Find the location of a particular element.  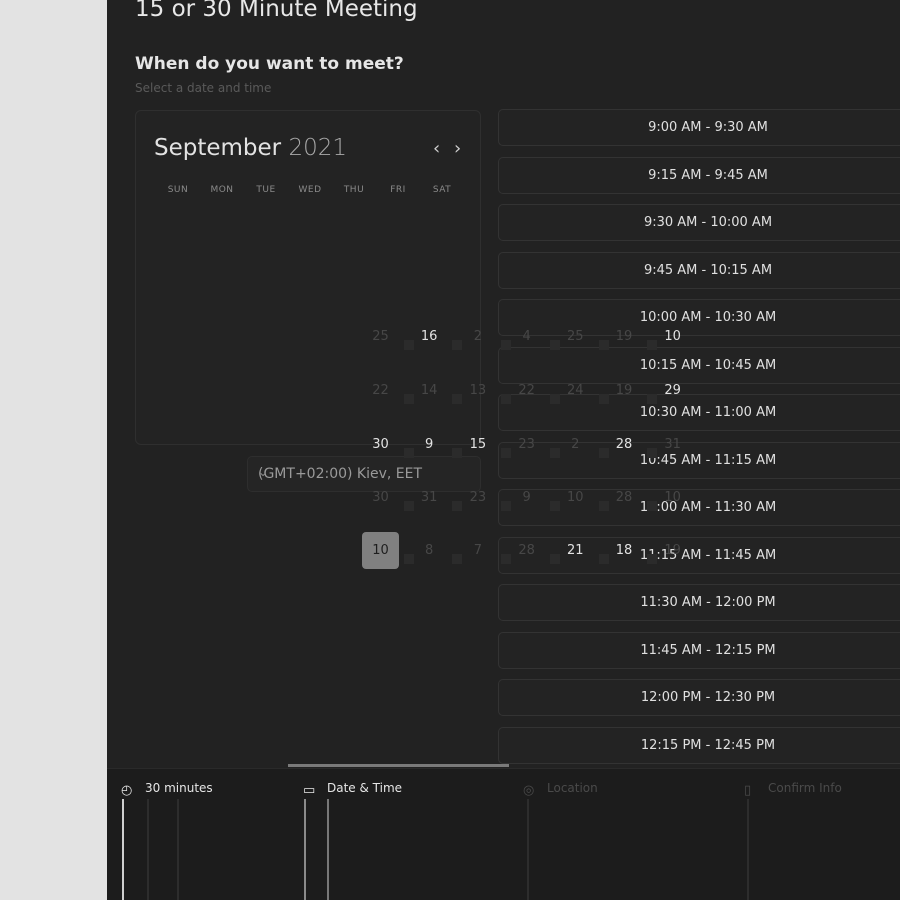

weekday-fri: FRI is located at coordinates (398, 190).